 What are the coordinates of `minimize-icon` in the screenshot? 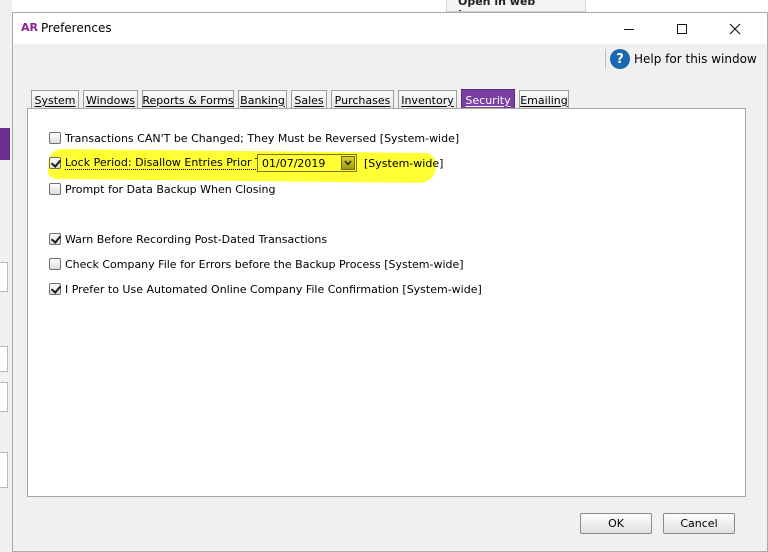 It's located at (629, 29).